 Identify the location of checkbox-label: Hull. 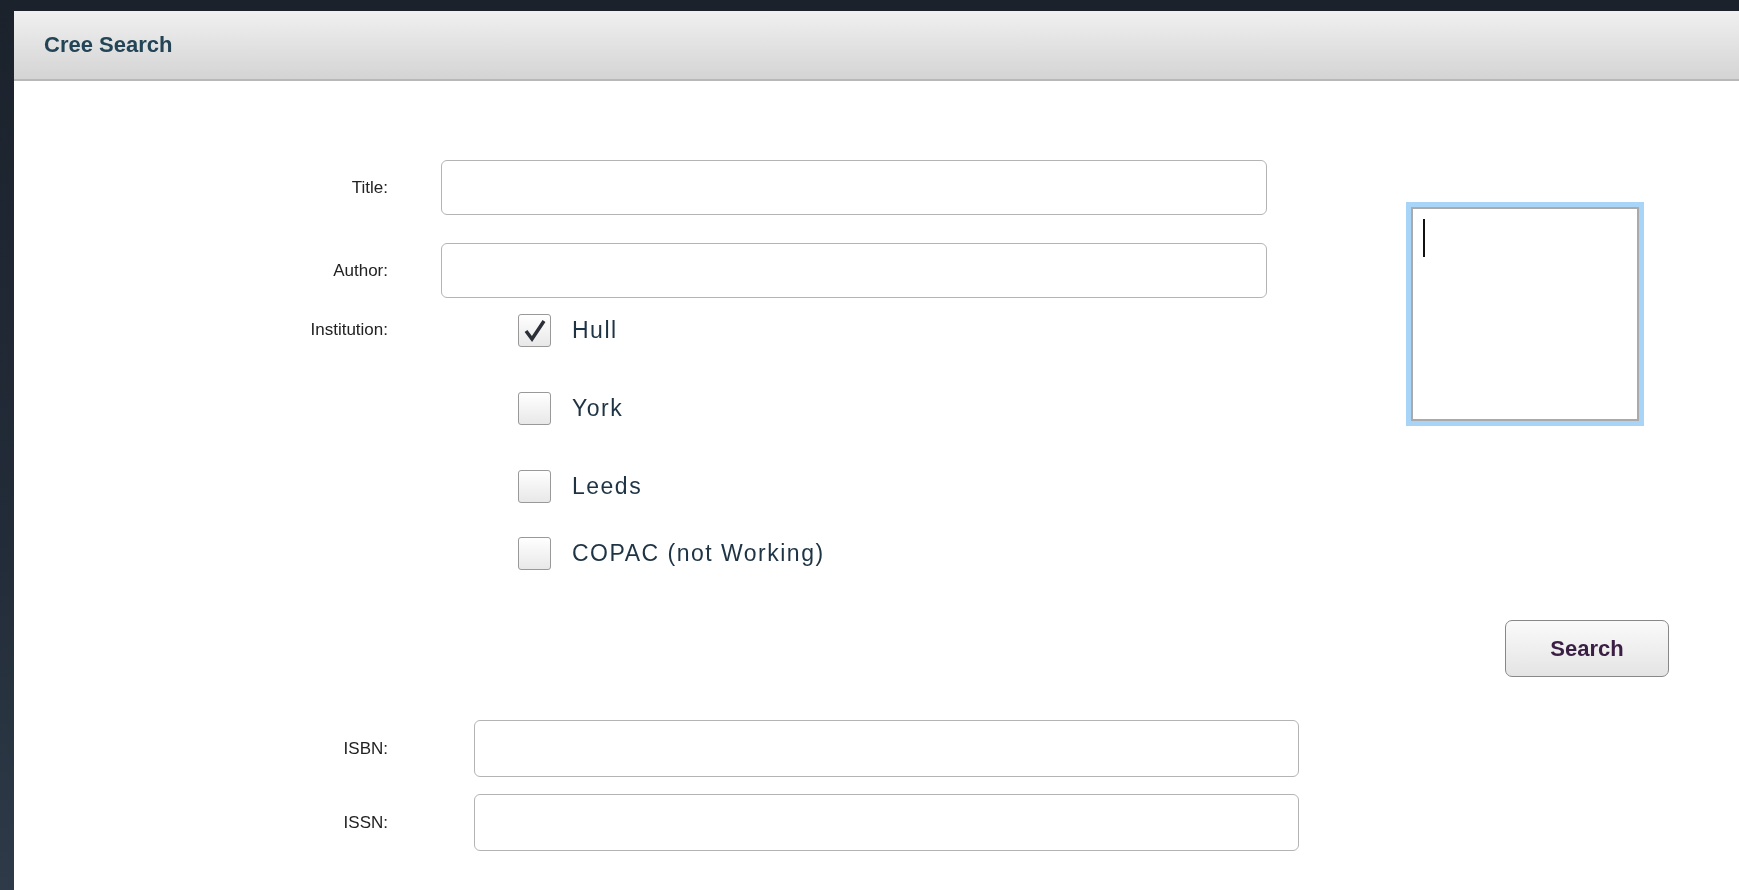
(595, 330).